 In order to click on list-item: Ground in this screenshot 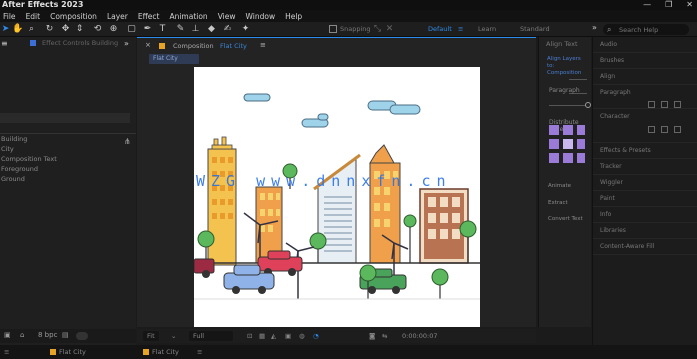, I will do `click(68, 179)`.